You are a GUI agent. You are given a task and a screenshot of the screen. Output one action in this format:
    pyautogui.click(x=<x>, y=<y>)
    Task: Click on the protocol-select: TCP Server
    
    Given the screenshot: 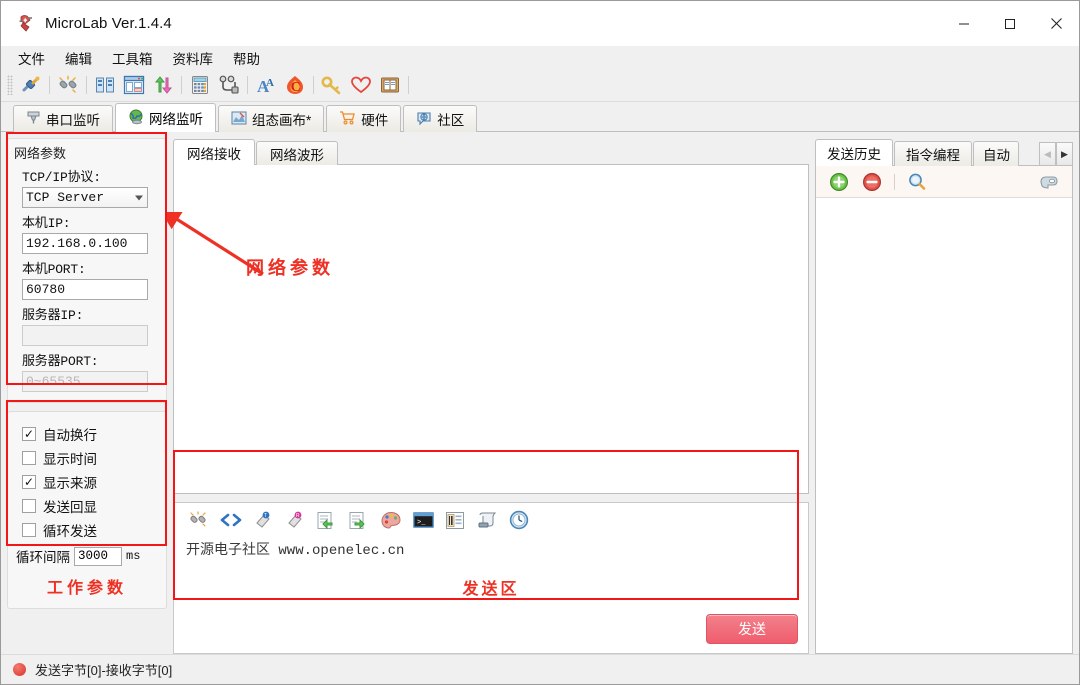 What is the action you would take?
    pyautogui.click(x=85, y=197)
    